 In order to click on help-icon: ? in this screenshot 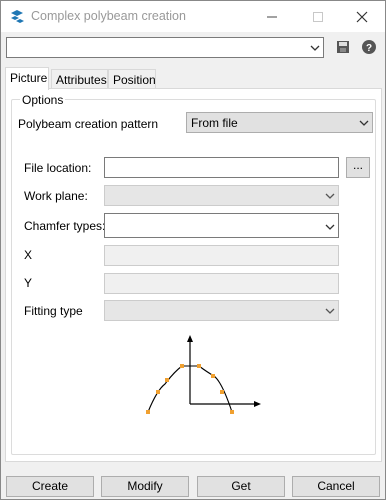, I will do `click(369, 47)`.